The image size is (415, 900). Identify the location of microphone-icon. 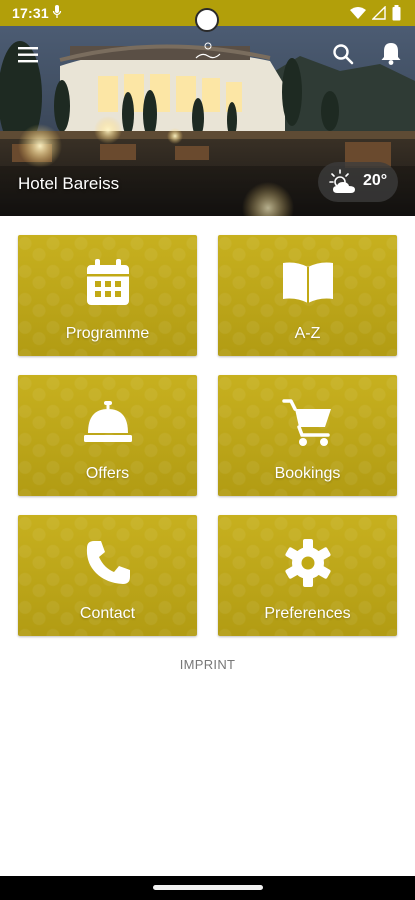
(57, 11).